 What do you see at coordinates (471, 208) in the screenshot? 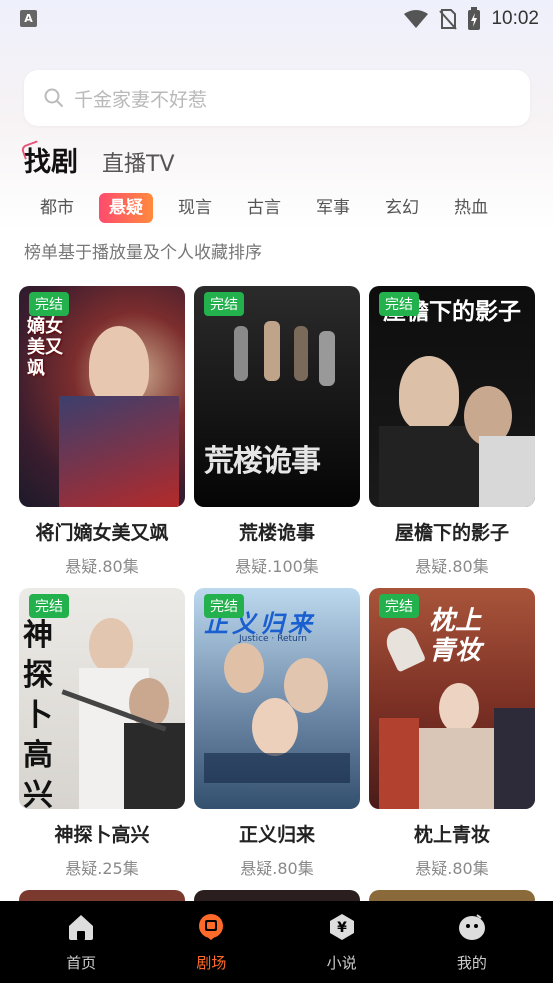
I see `category-action: 热血` at bounding box center [471, 208].